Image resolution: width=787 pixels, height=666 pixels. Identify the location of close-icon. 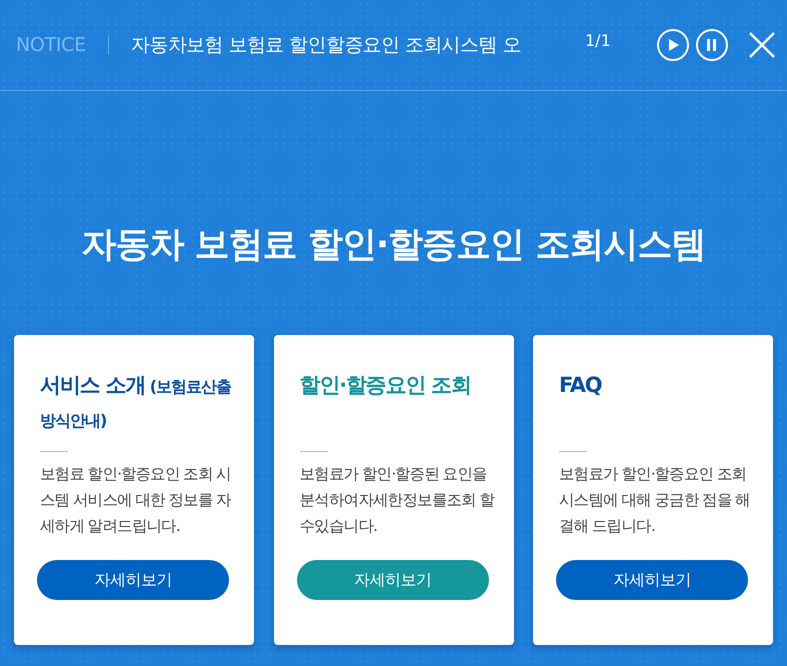
(761, 45).